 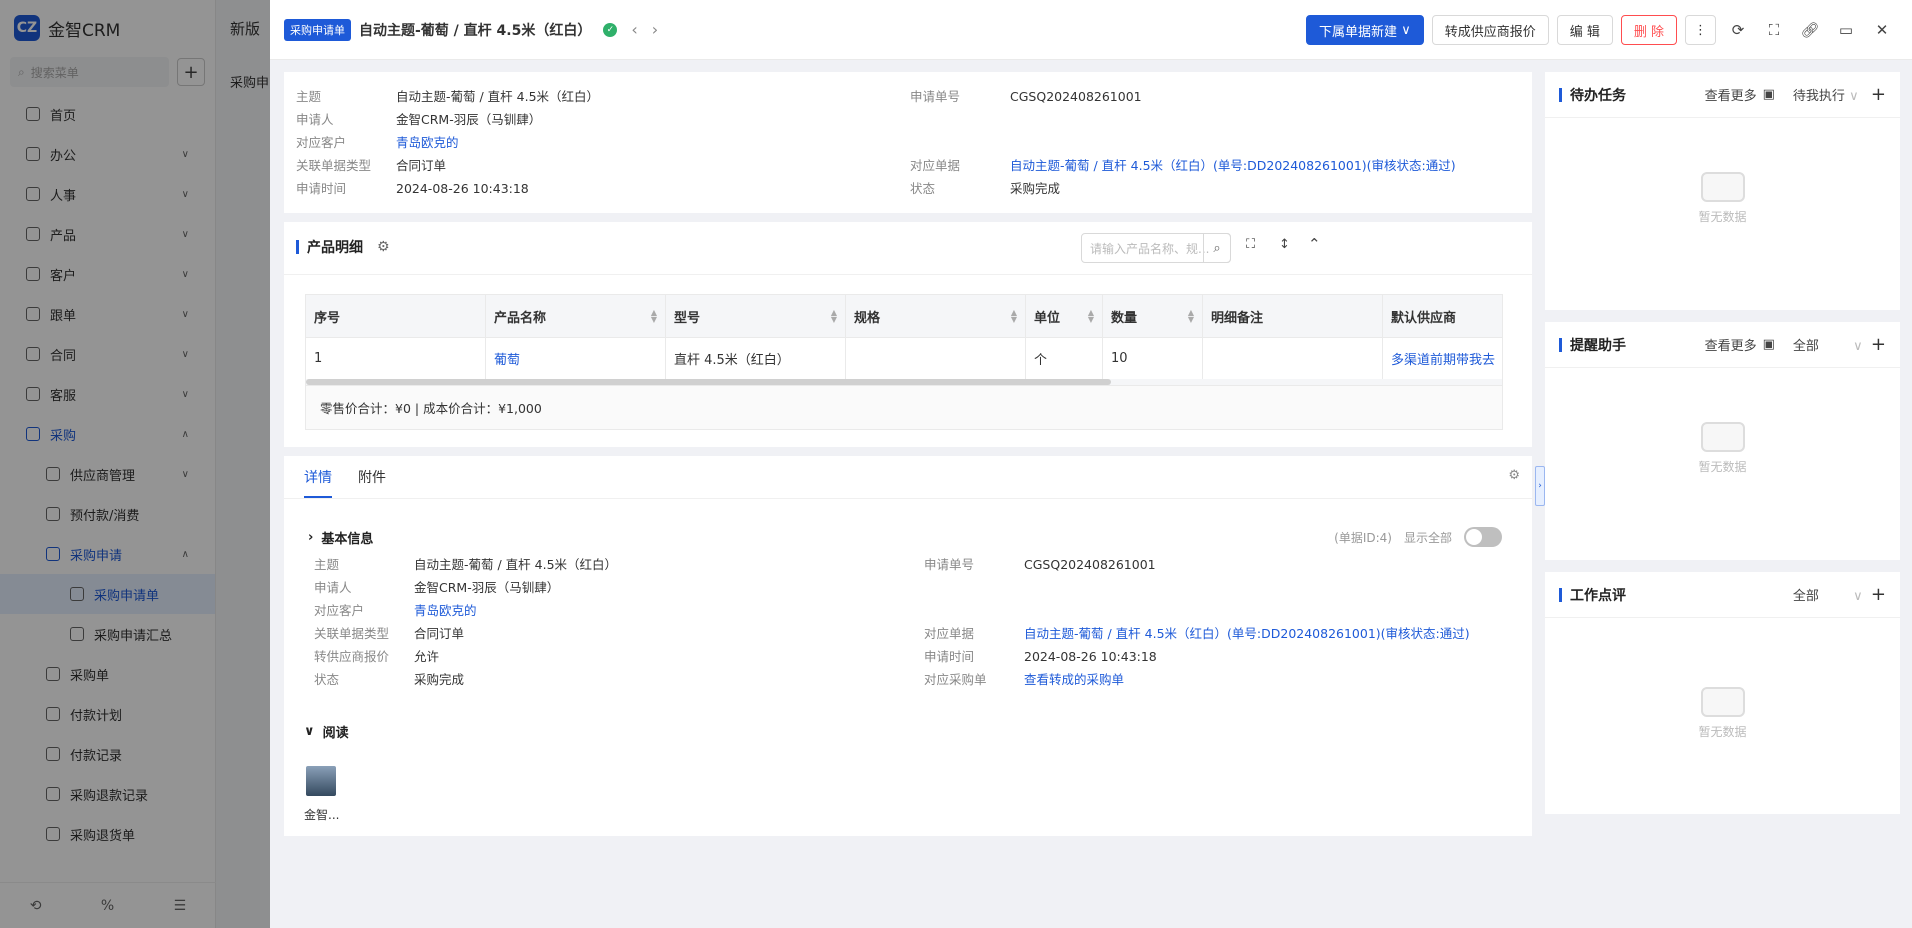 I want to click on fullscreen-icon: ⛶, so click(x=1774, y=30).